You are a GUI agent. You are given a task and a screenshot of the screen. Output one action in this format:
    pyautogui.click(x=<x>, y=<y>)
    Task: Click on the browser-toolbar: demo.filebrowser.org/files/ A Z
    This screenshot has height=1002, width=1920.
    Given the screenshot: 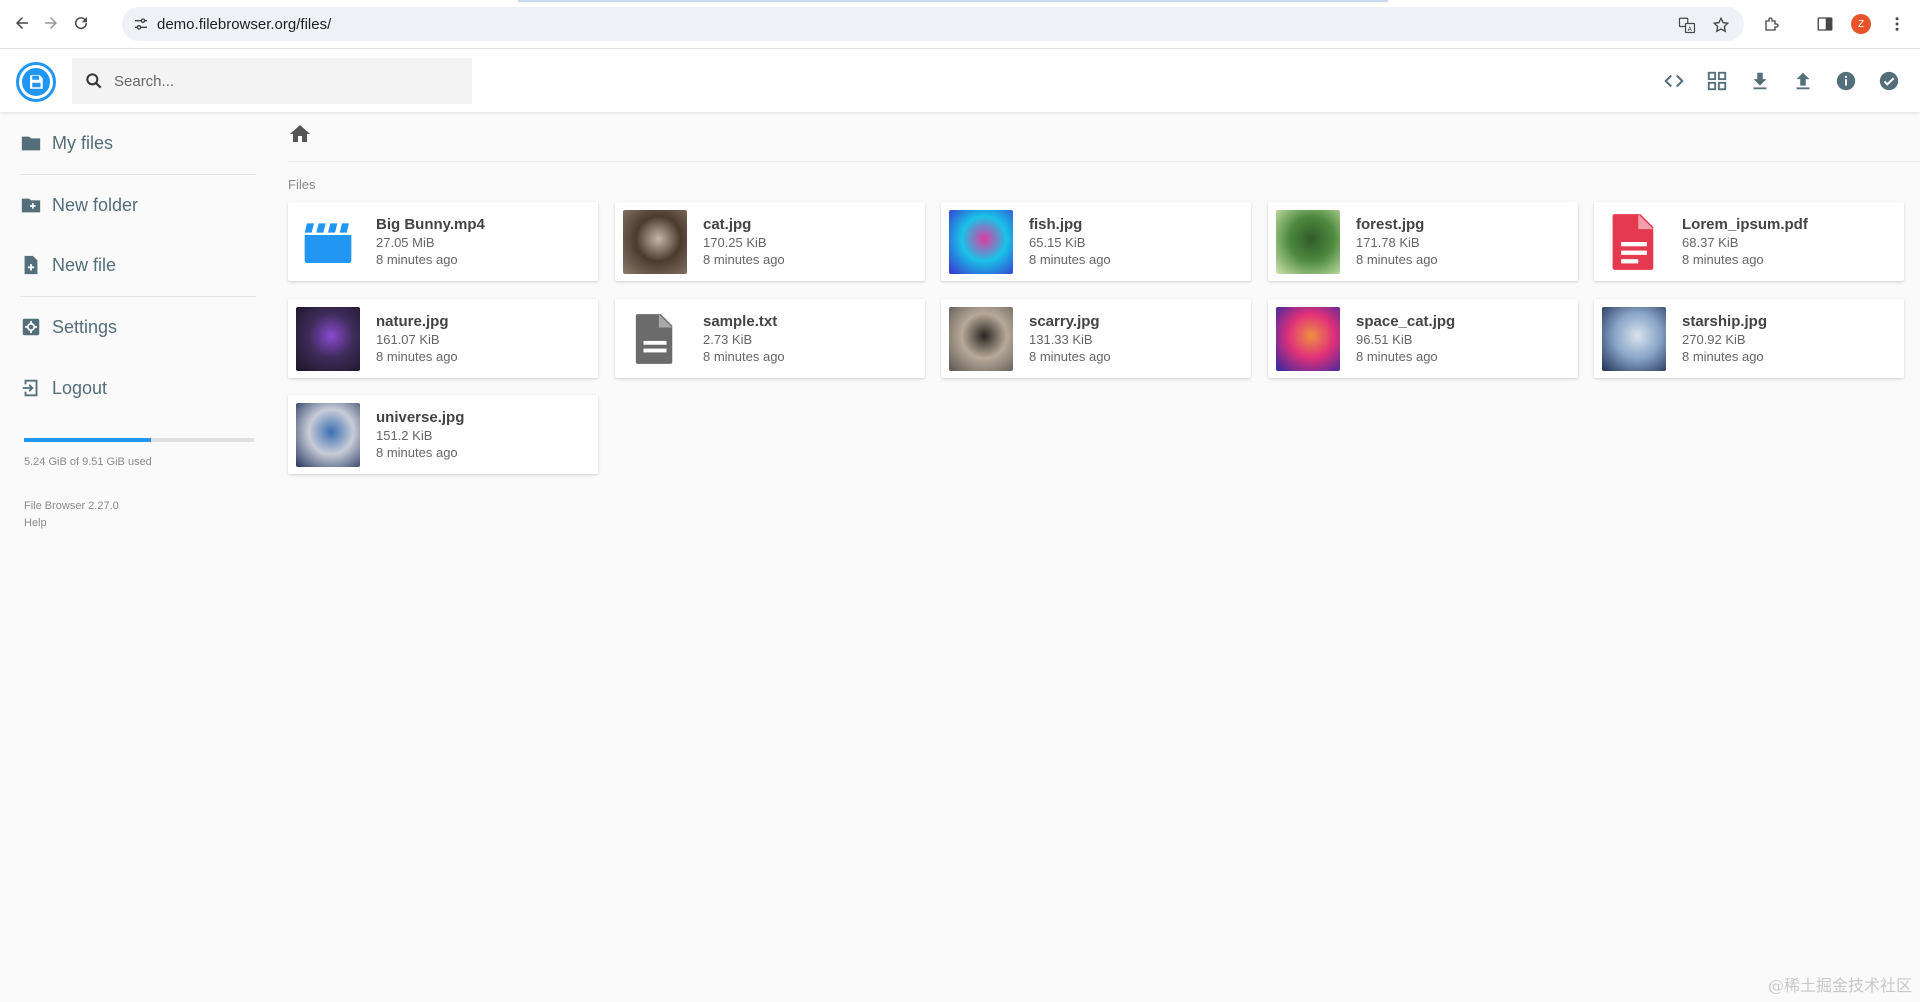 What is the action you would take?
    pyautogui.click(x=960, y=24)
    